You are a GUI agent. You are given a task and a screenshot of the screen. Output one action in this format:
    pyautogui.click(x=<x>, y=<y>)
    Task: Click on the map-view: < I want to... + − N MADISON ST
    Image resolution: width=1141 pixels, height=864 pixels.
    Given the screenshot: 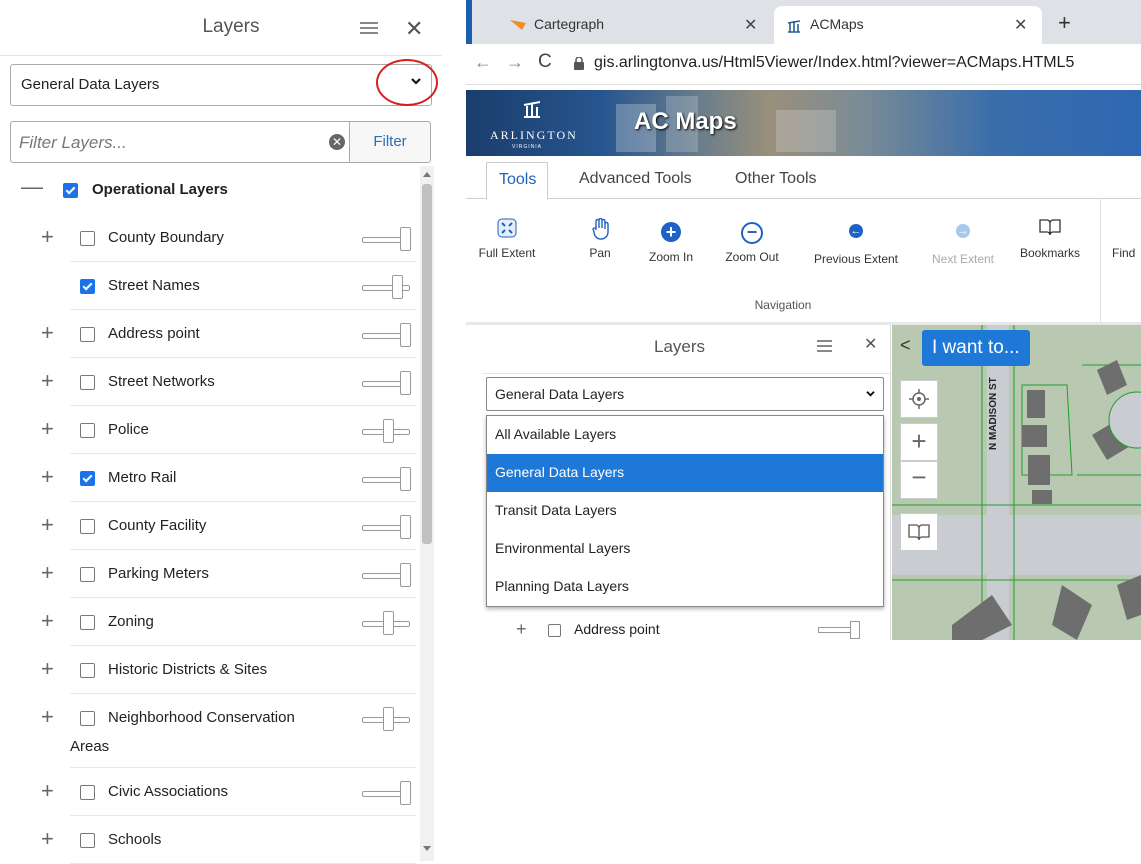 What is the action you would take?
    pyautogui.click(x=1016, y=482)
    